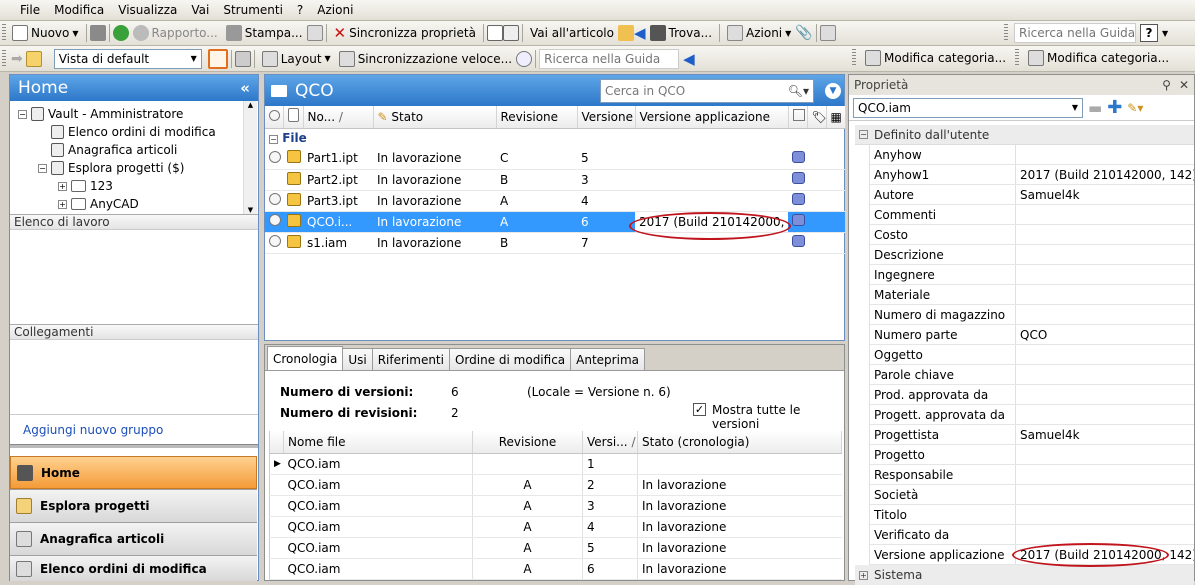  I want to click on menu-vai: Vai, so click(200, 10).